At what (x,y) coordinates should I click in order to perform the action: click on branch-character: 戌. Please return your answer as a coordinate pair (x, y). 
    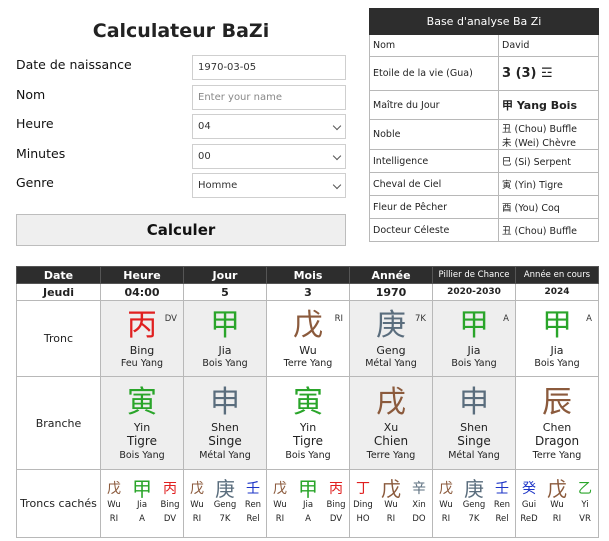
    Looking at the image, I should click on (391, 402).